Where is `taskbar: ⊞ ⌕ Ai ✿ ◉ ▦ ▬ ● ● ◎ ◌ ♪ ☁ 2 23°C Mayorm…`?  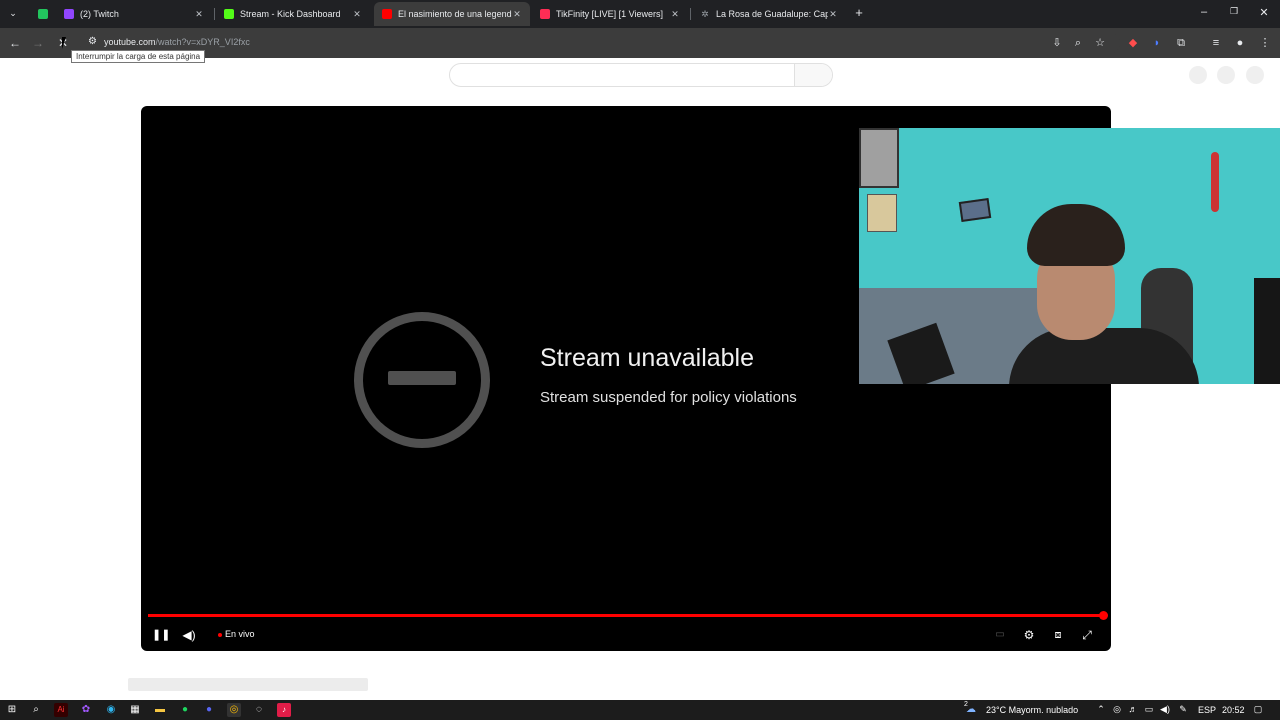
taskbar: ⊞ ⌕ Ai ✿ ◉ ▦ ▬ ● ● ◎ ◌ ♪ ☁ 2 23°C Mayorm… is located at coordinates (640, 710).